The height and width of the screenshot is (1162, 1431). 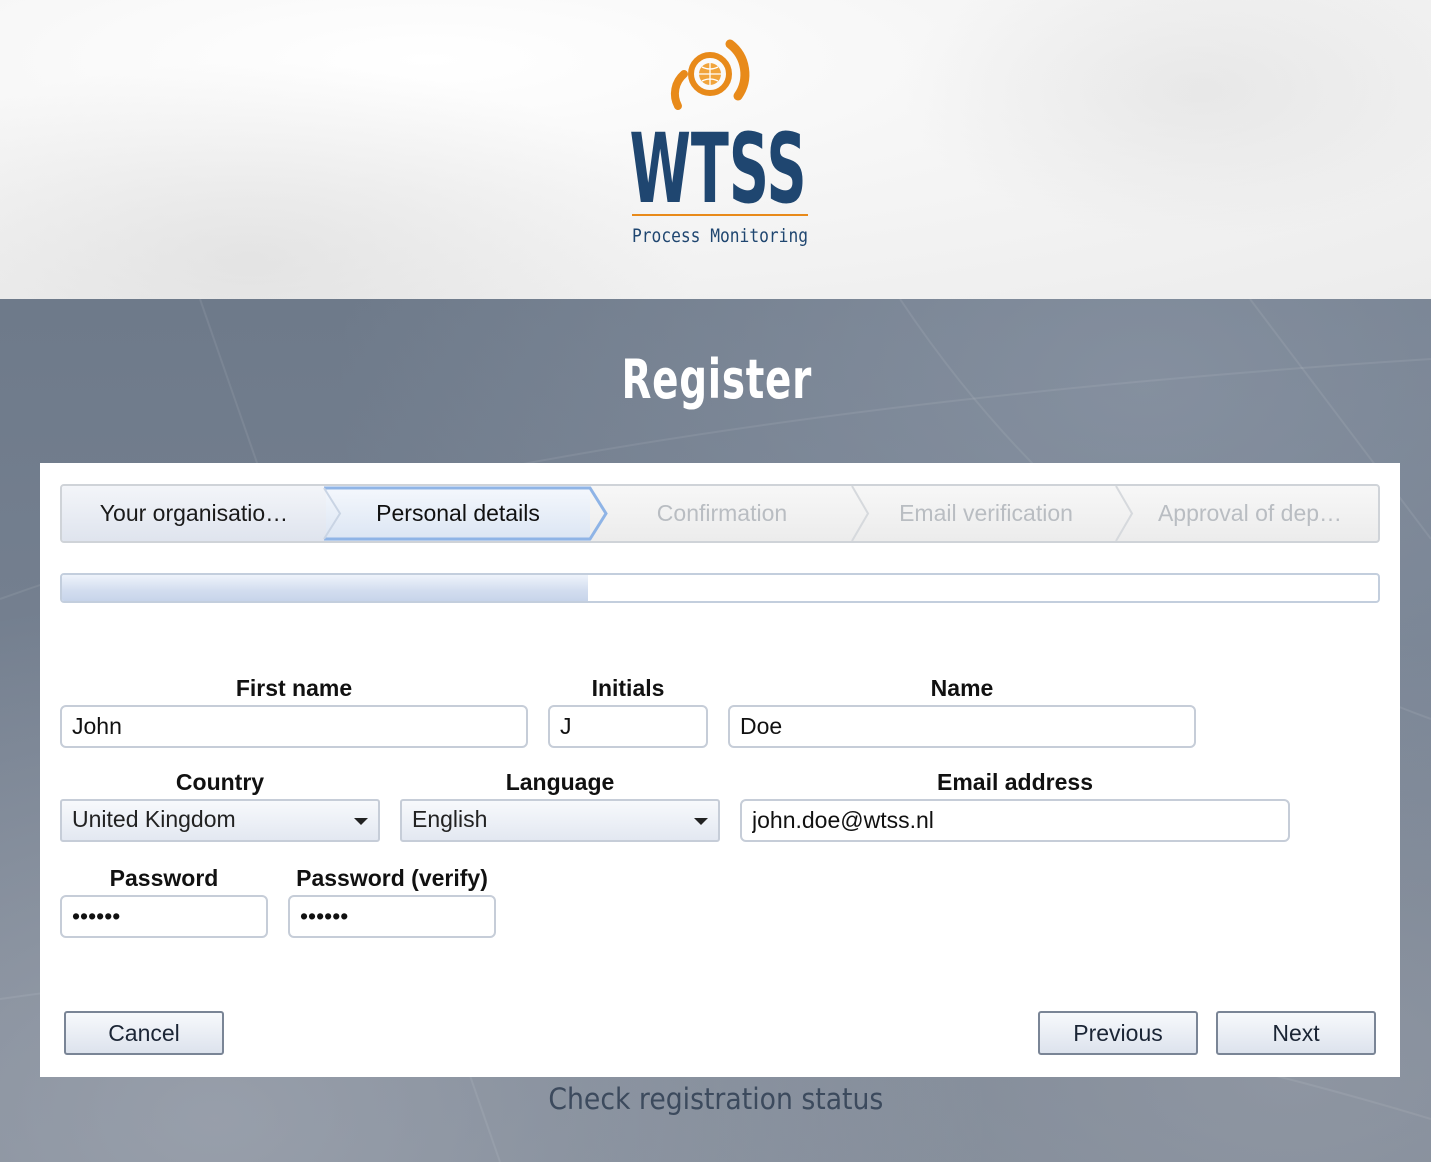 What do you see at coordinates (1296, 1033) in the screenshot?
I see `next-button: Next` at bounding box center [1296, 1033].